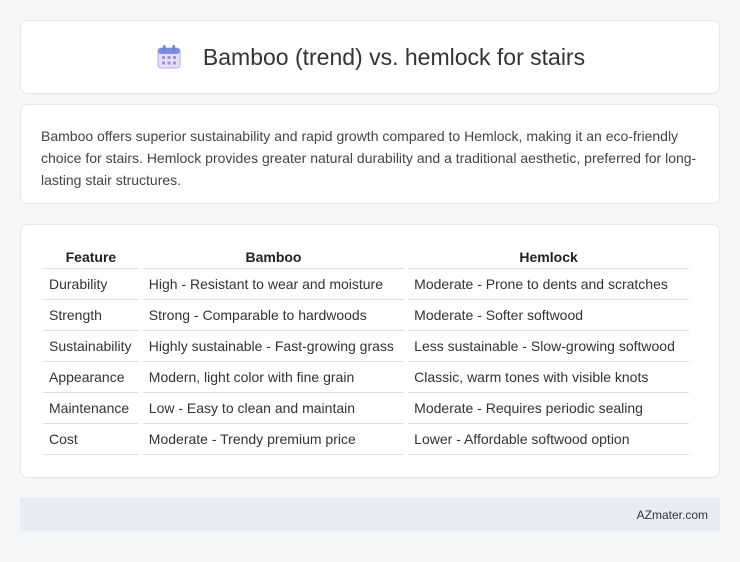  Describe the element at coordinates (169, 57) in the screenshot. I see `calendar-icon` at that location.